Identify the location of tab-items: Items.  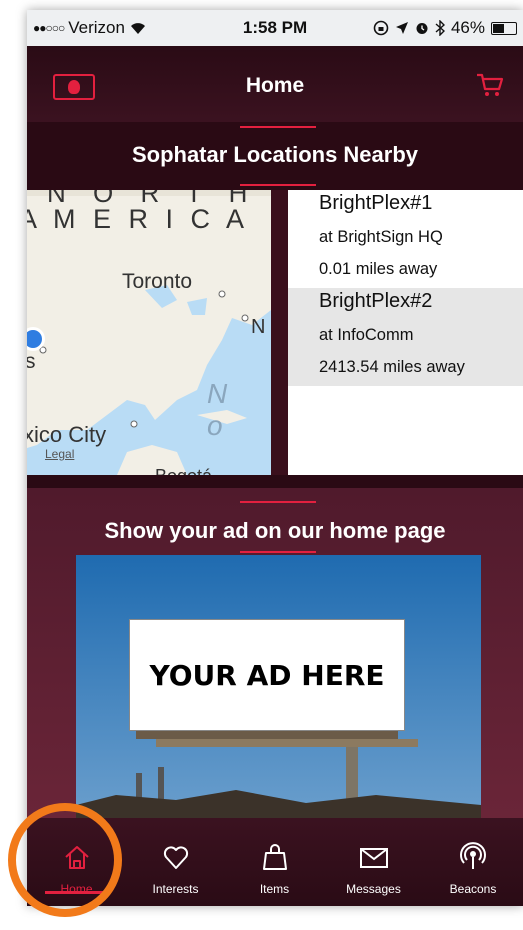
(274, 862).